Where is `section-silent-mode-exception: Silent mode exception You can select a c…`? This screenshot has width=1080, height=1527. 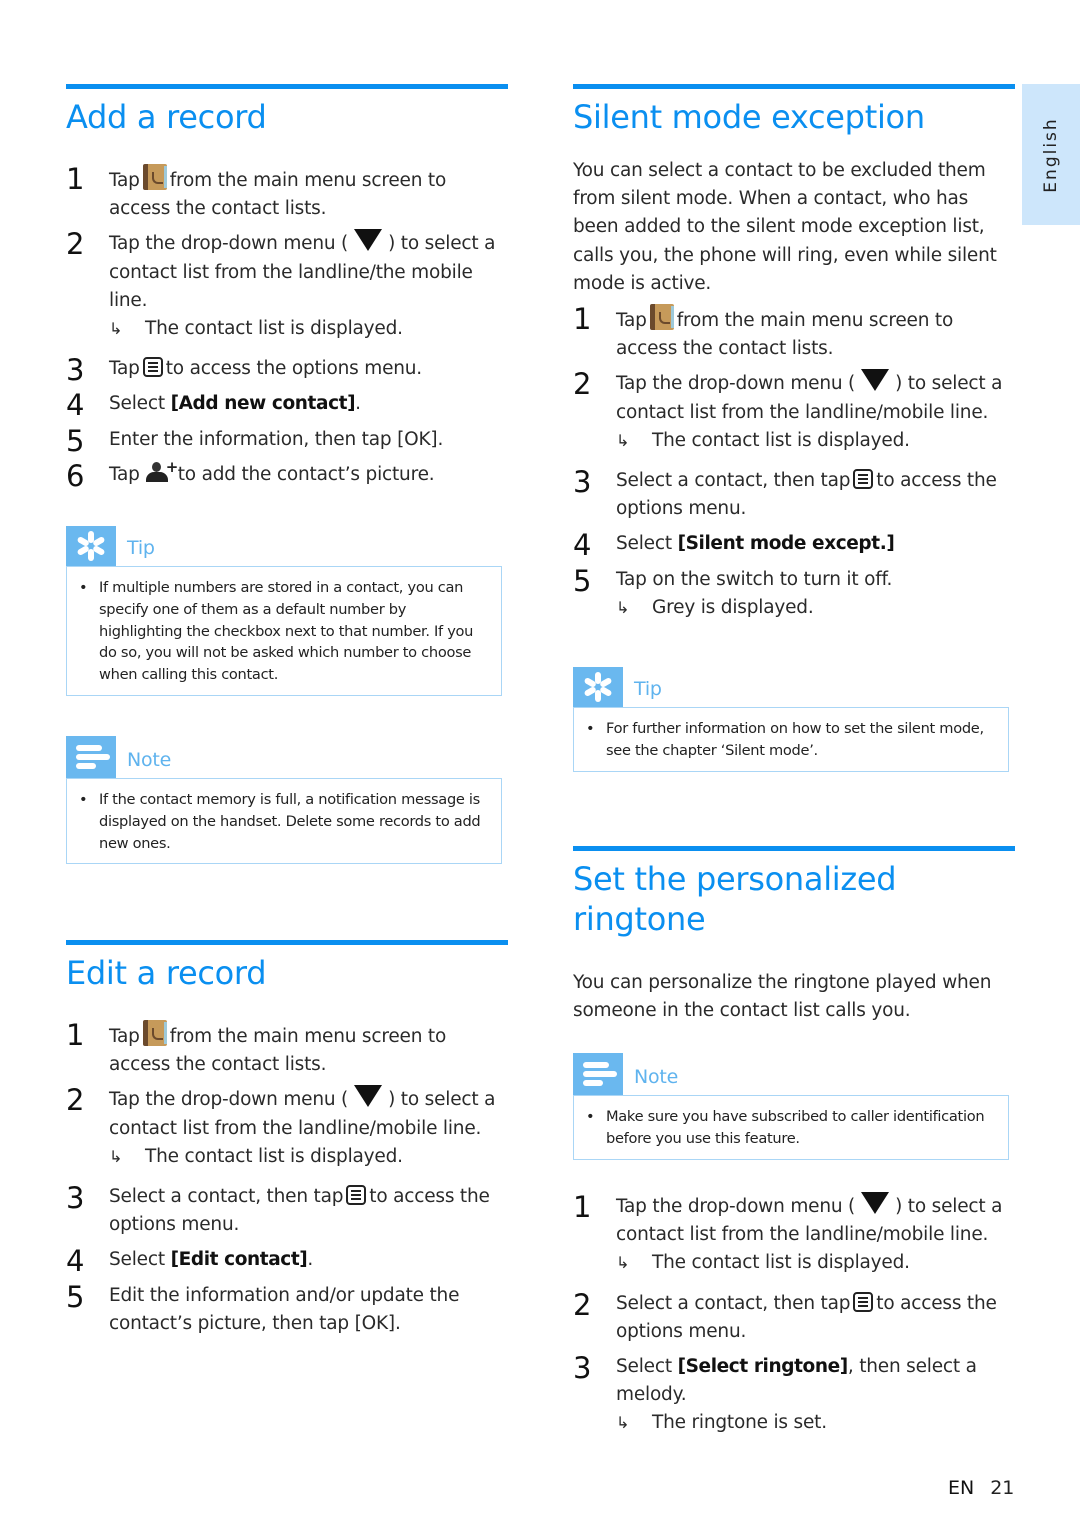 section-silent-mode-exception: Silent mode exception You can select a c… is located at coordinates (794, 353).